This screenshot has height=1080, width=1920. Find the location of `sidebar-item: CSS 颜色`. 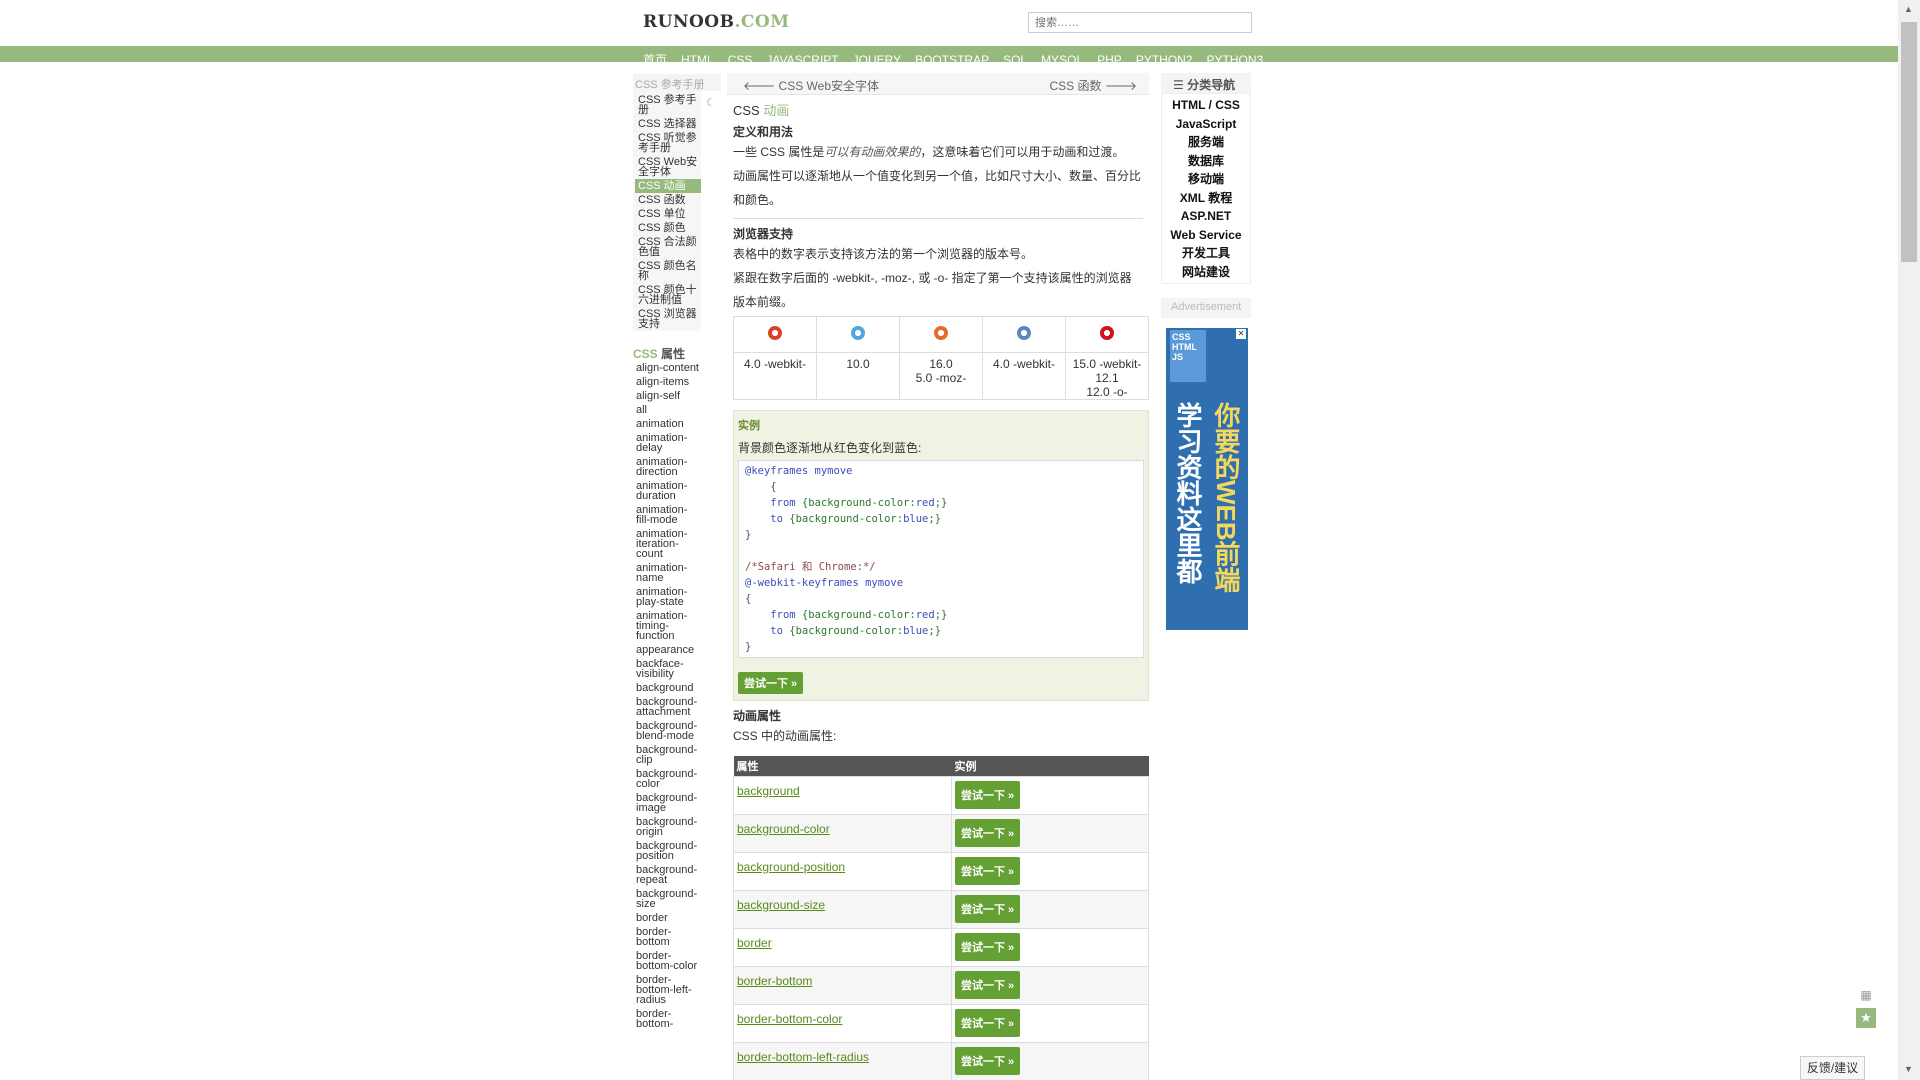

sidebar-item: CSS 颜色 is located at coordinates (668, 228).